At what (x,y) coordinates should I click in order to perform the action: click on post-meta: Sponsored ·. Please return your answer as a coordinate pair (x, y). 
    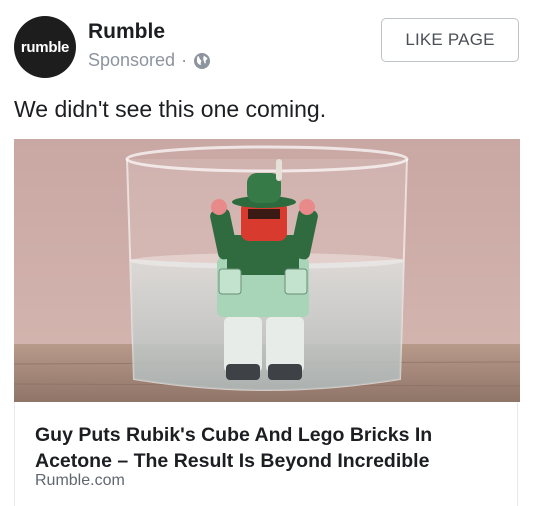
    Looking at the image, I should click on (149, 60).